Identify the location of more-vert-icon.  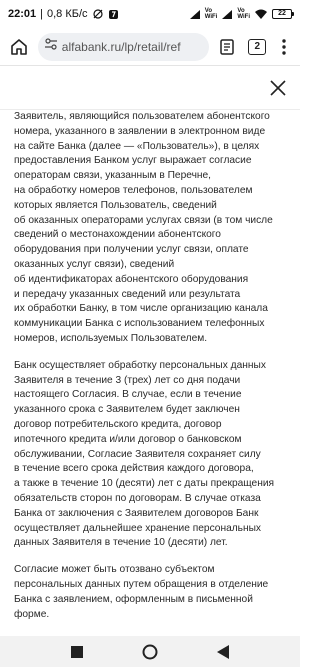
(284, 46).